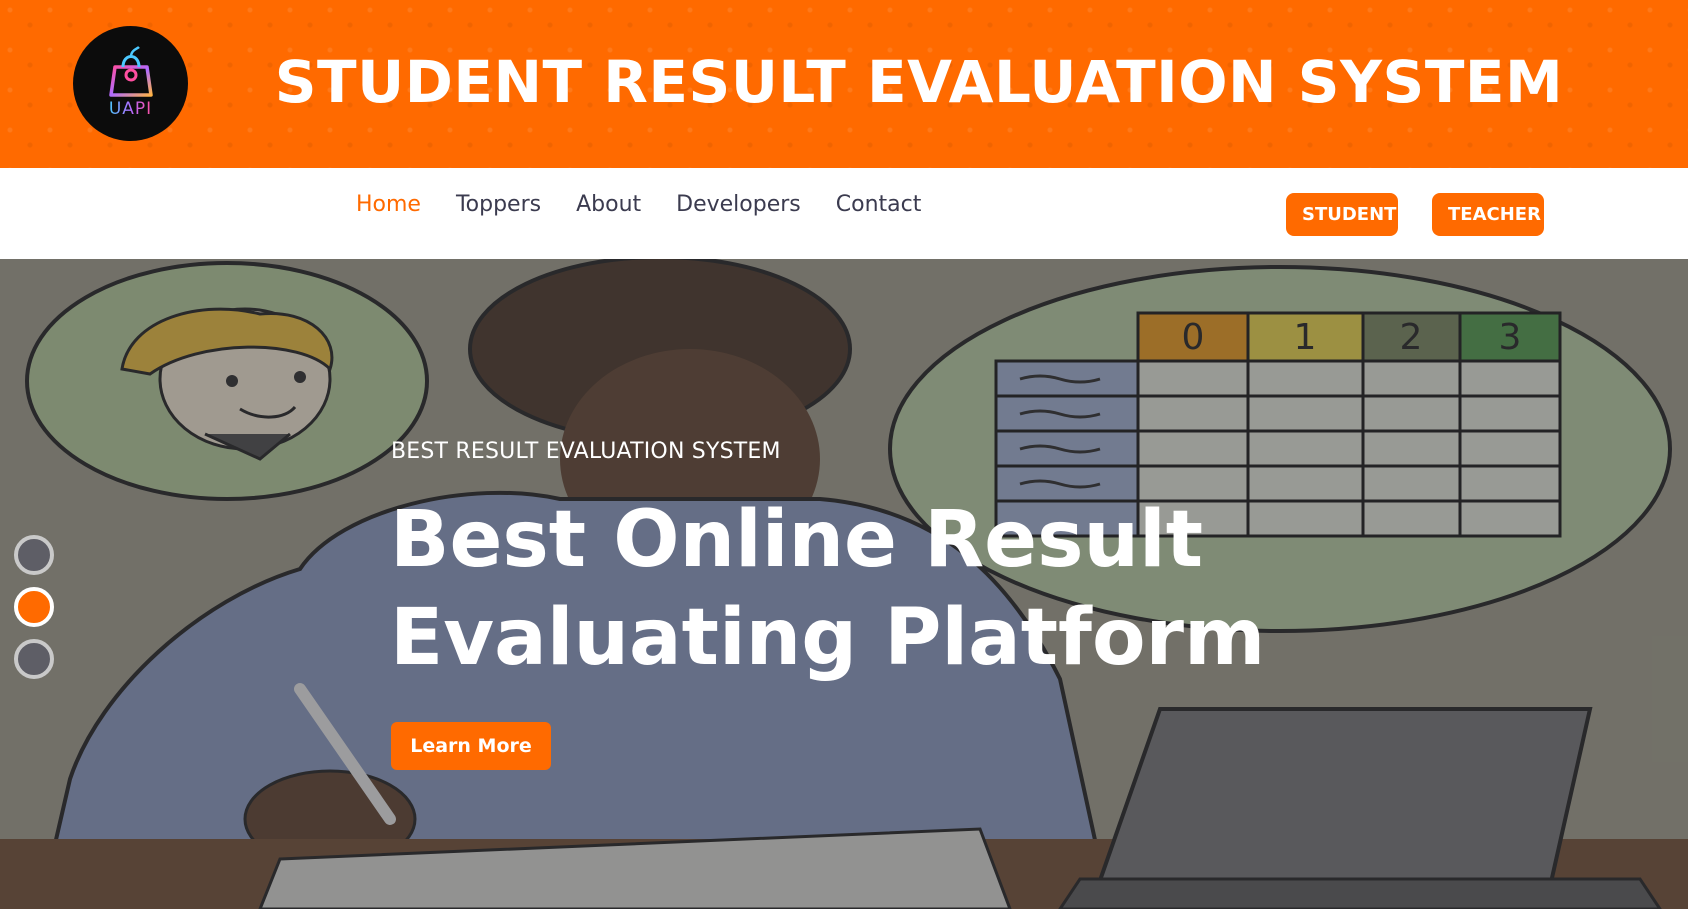  I want to click on hero-title-line-1: Best Online Result, so click(797, 540).